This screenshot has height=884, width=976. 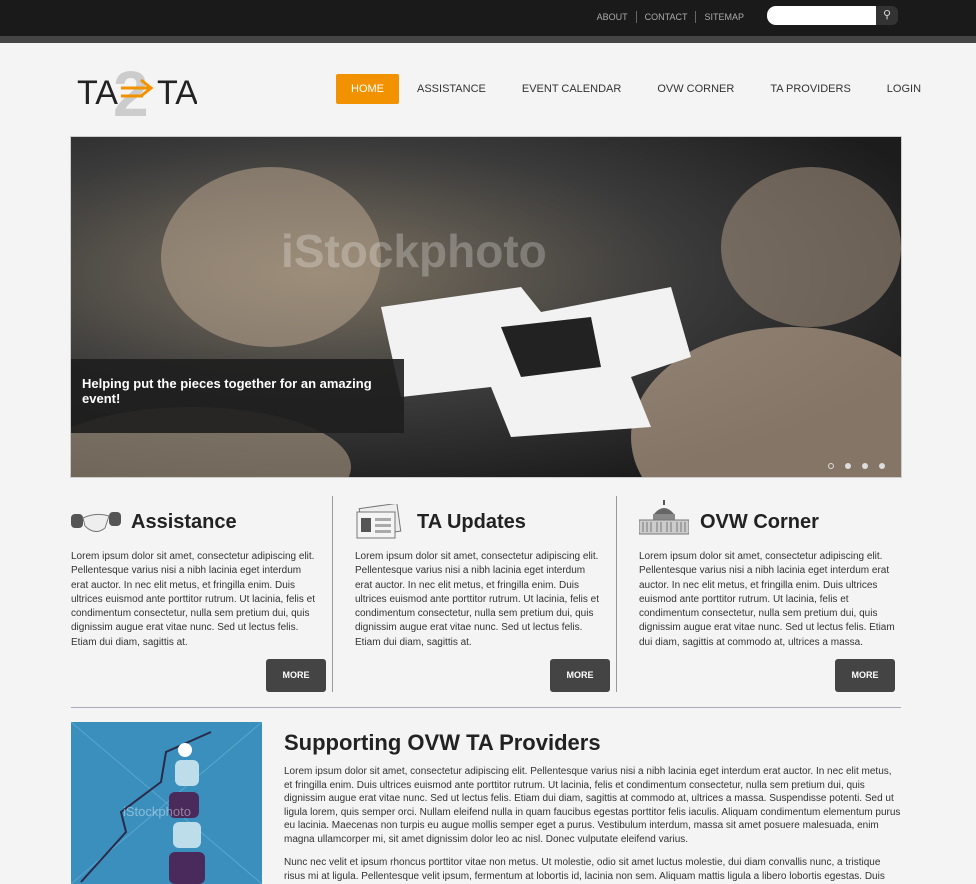 I want to click on column-title: Assistance, so click(x=184, y=522).